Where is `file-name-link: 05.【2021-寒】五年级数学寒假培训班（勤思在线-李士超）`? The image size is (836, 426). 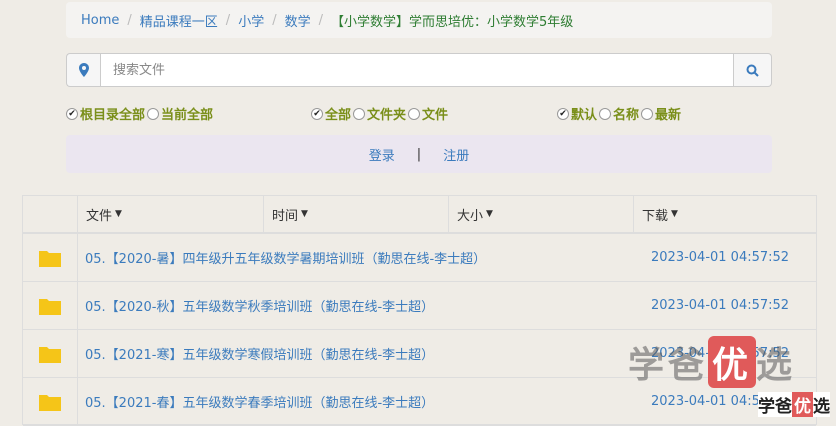
file-name-link: 05.【2021-寒】五年级数学寒假培训班（勤思在线-李士超） is located at coordinates (259, 353).